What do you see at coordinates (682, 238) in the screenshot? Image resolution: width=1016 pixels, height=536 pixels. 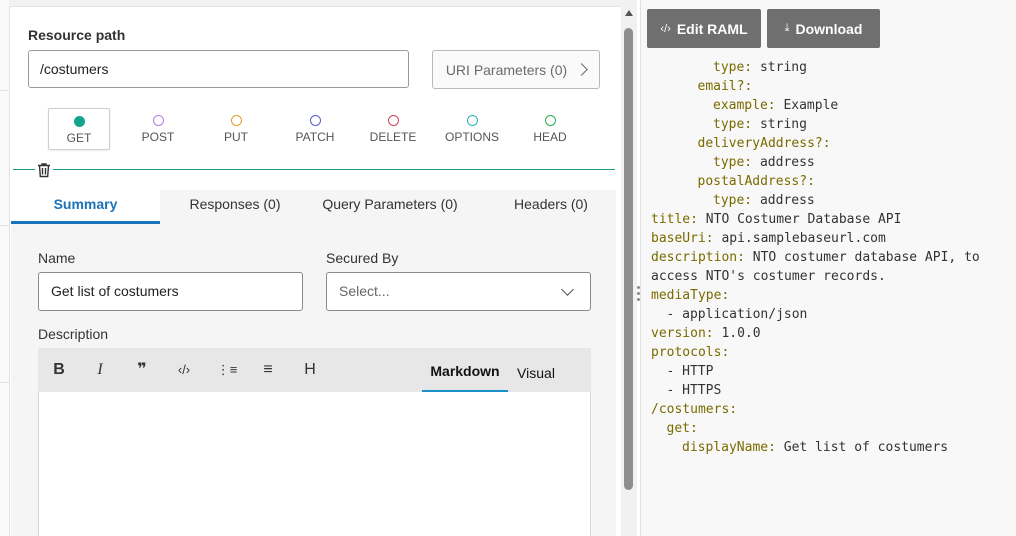 I see `raml-key: baseUri:` at bounding box center [682, 238].